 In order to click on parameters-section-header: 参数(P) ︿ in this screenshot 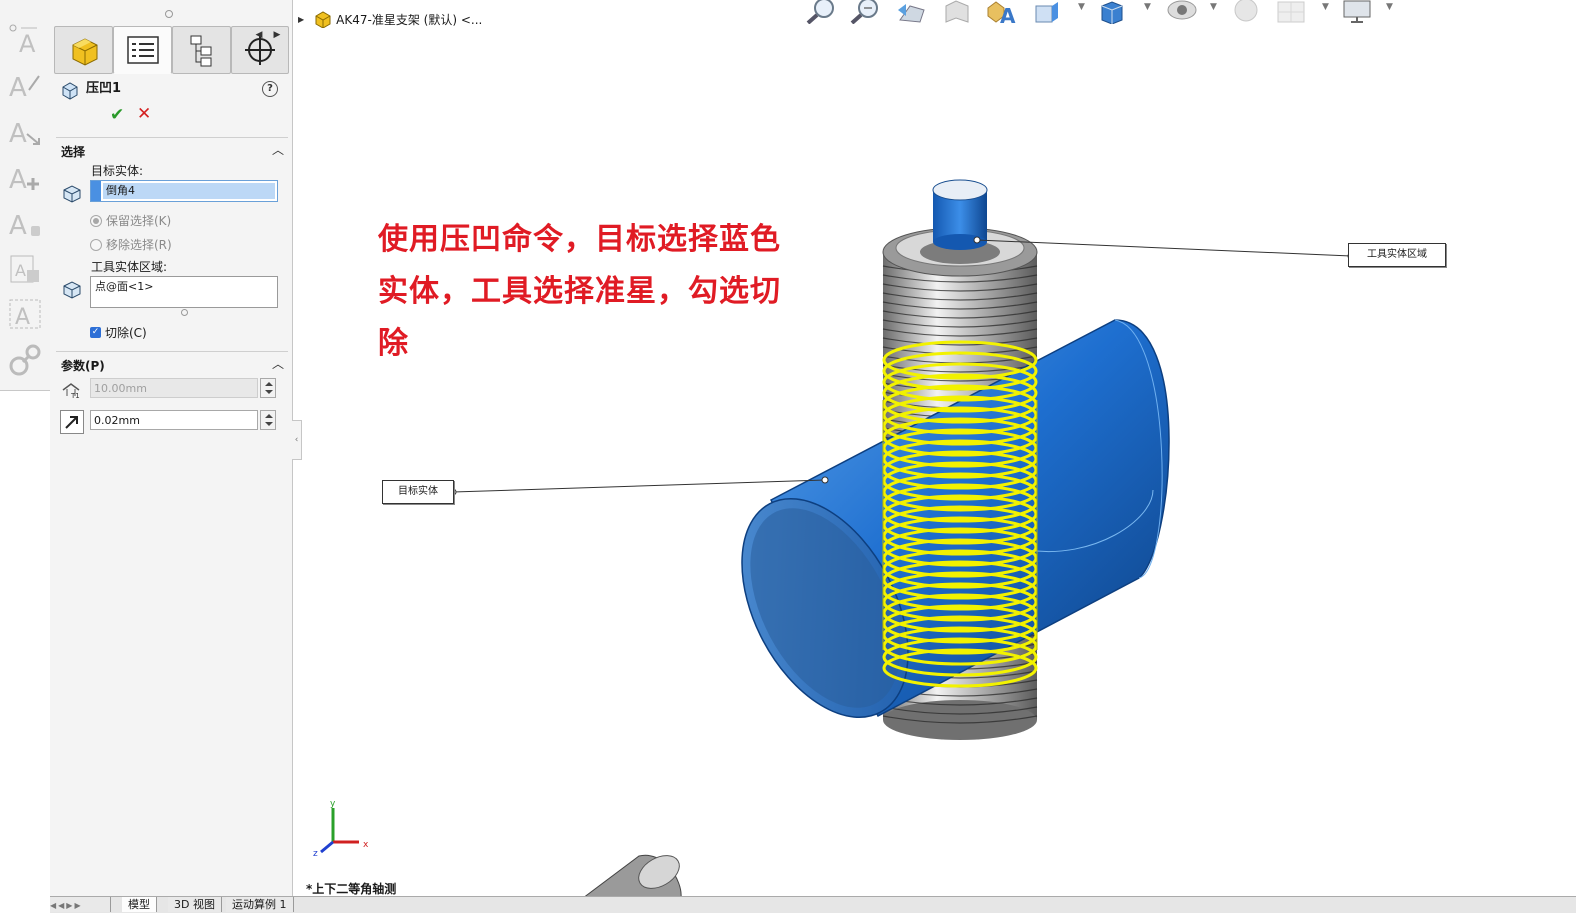, I will do `click(172, 362)`.